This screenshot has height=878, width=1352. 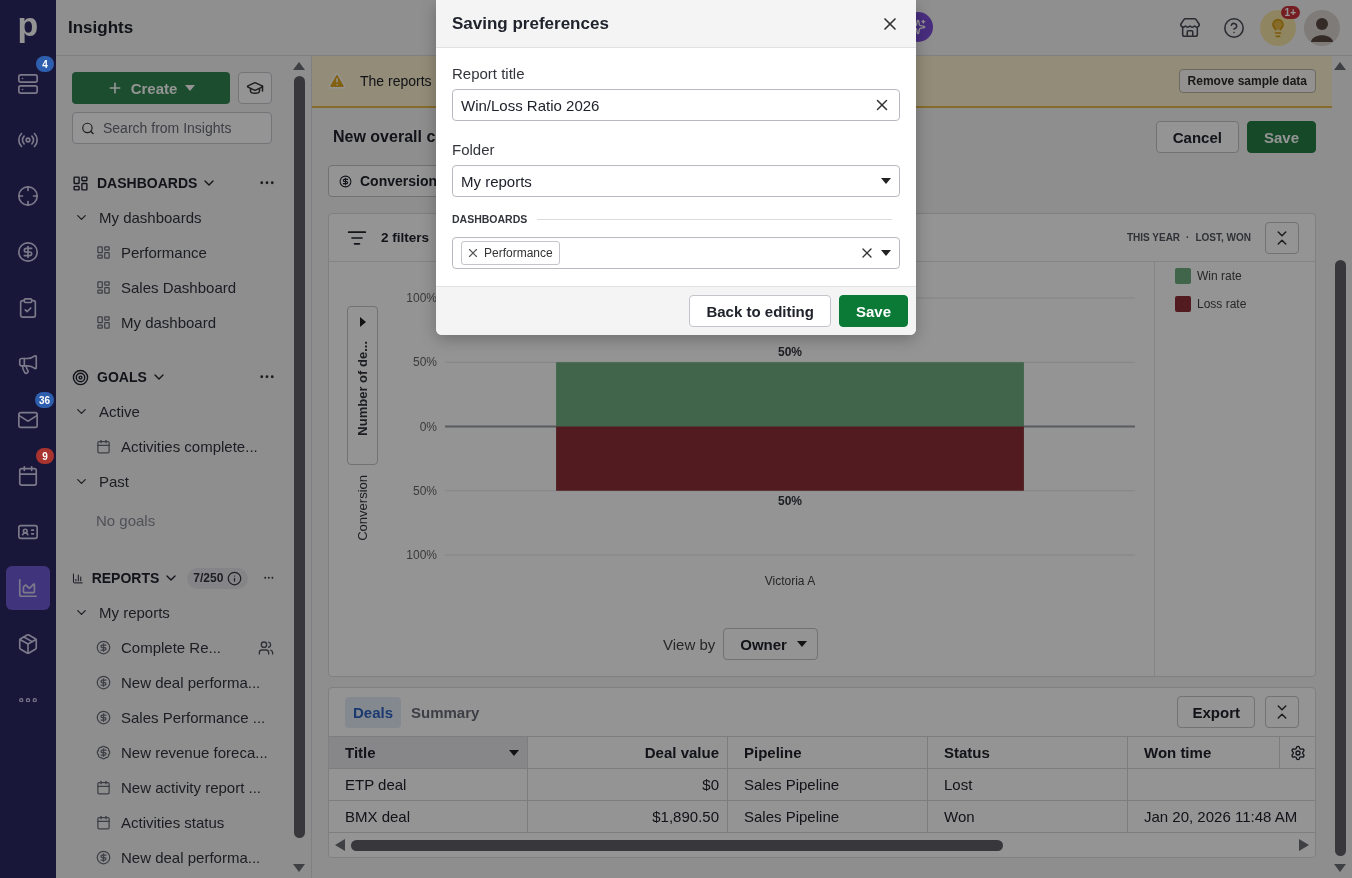 What do you see at coordinates (1221, 816) in the screenshot?
I see `table-cell: Jan 20, 2026 11:48 AM` at bounding box center [1221, 816].